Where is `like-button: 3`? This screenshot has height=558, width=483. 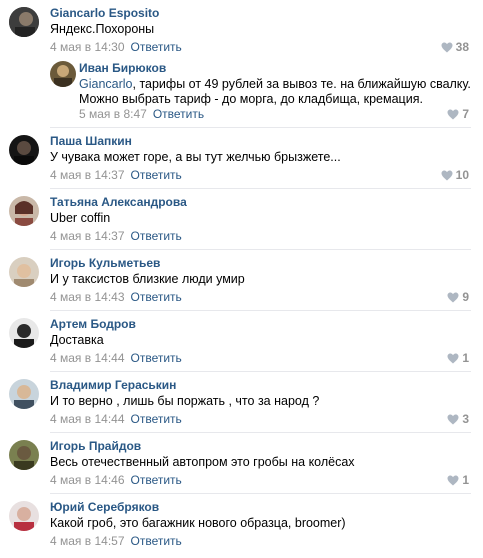 like-button: 3 is located at coordinates (458, 419).